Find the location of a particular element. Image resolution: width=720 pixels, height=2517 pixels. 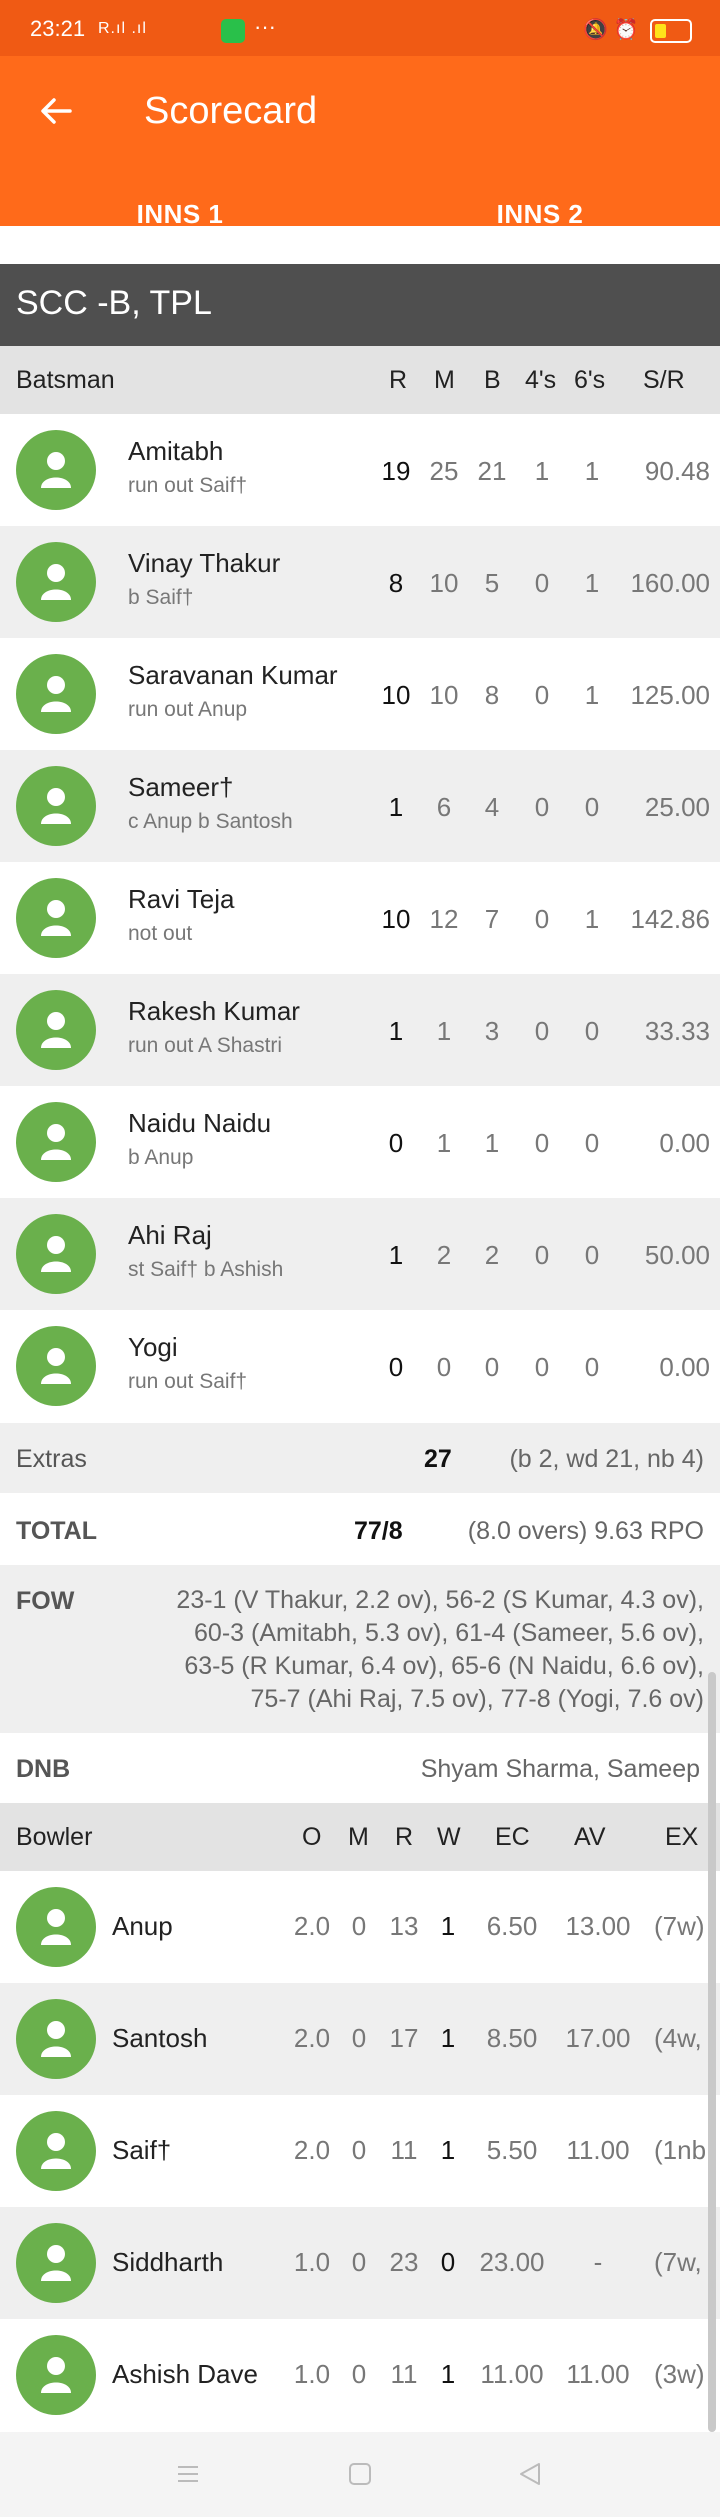

batsman-row: Amitabh run out Saif† 19 25 21 1 1 90.48 is located at coordinates (360, 470).